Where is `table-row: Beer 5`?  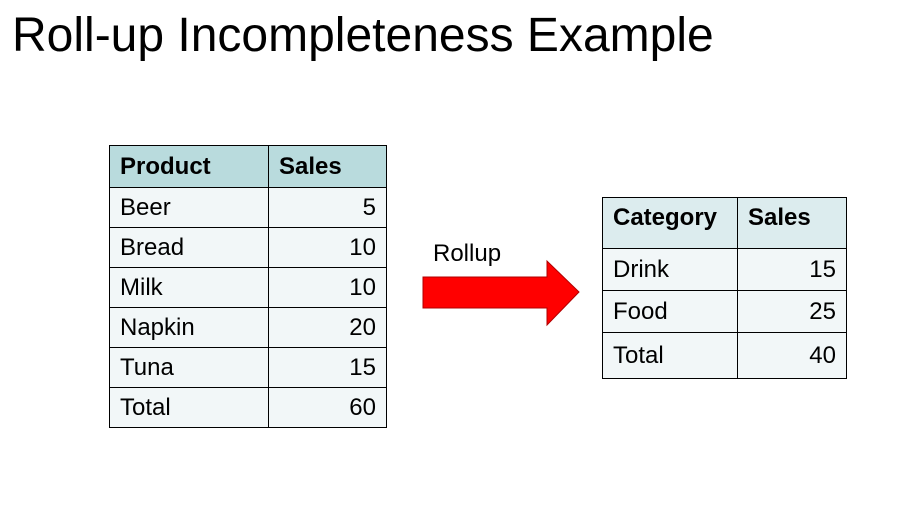 table-row: Beer 5 is located at coordinates (248, 207).